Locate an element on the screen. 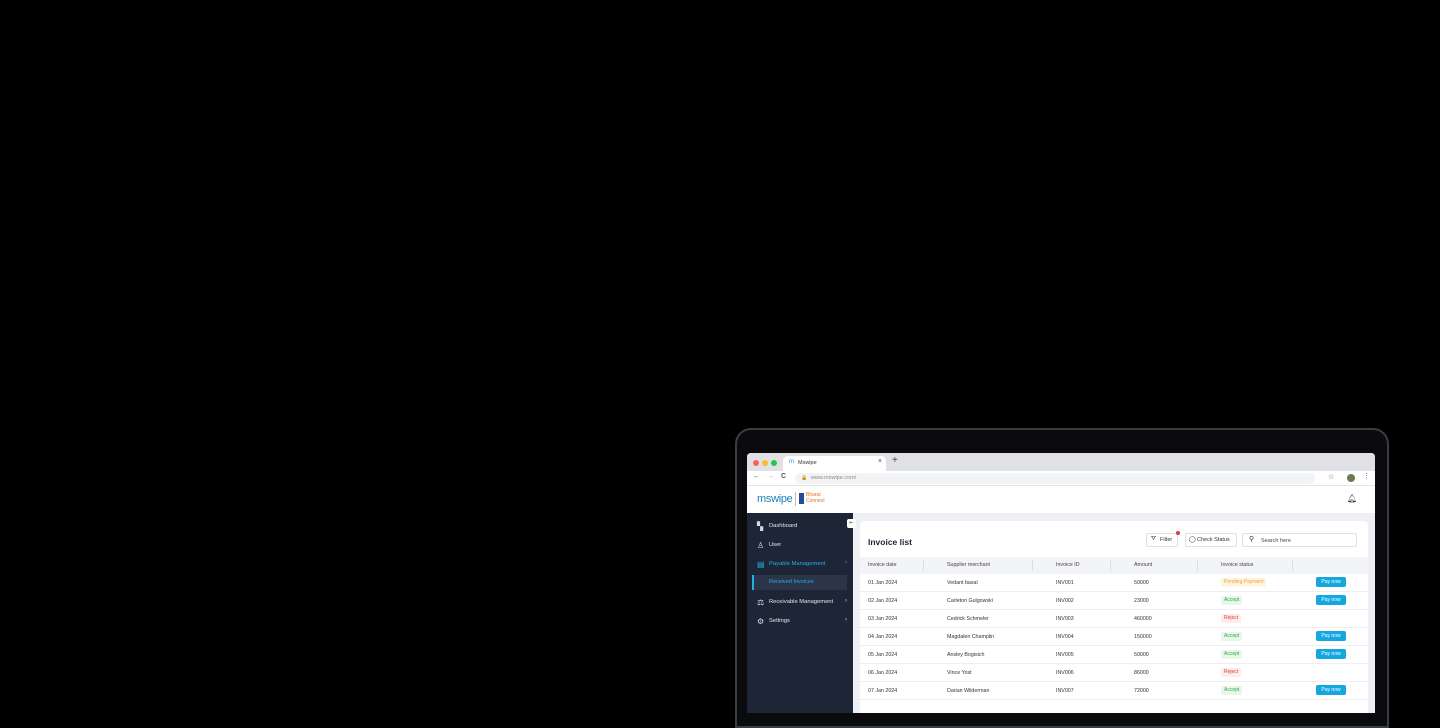 This screenshot has height=728, width=1440. bharat-connect-logo-icon is located at coordinates (801, 498).